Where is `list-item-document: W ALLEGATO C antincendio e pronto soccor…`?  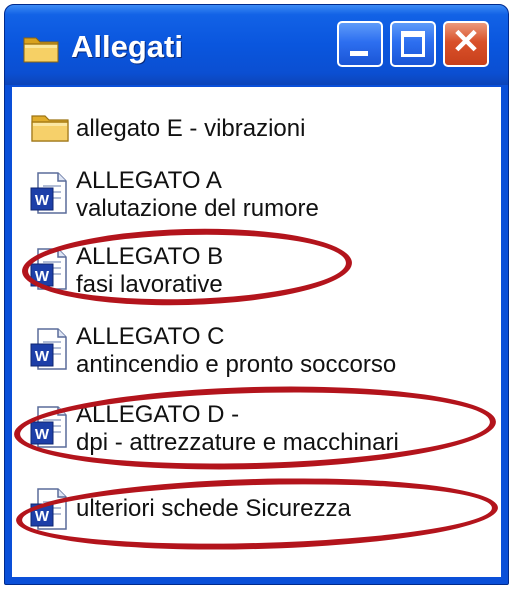 list-item-document: W ALLEGATO C antincendio e pronto soccor… is located at coordinates (259, 352).